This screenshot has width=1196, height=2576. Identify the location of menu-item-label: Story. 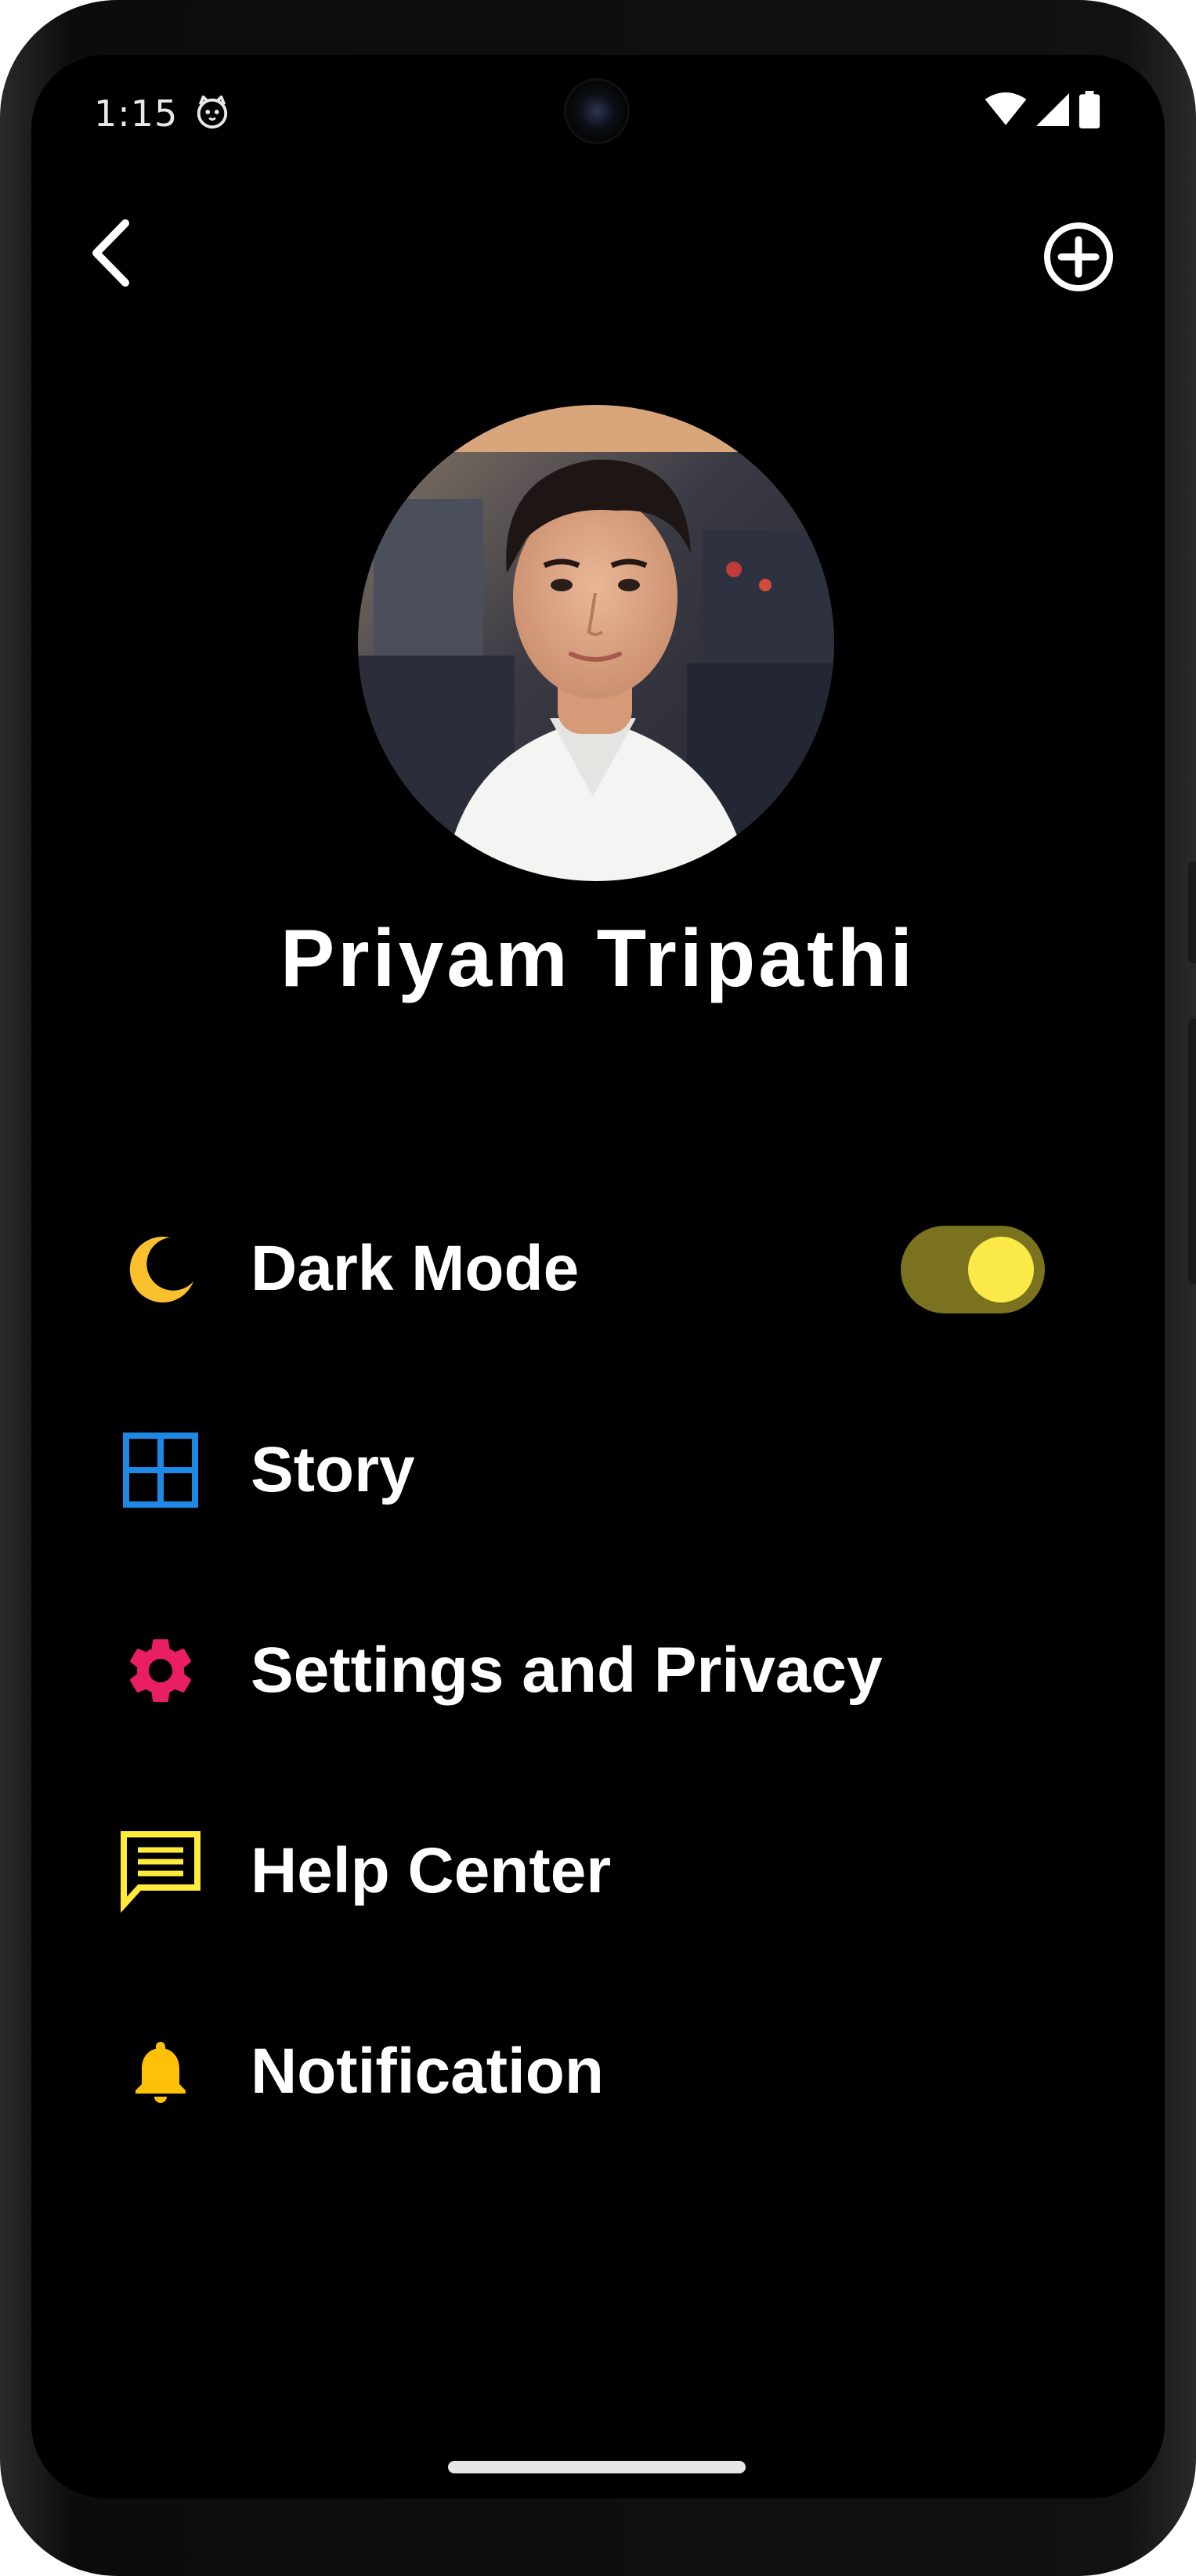
(333, 1469).